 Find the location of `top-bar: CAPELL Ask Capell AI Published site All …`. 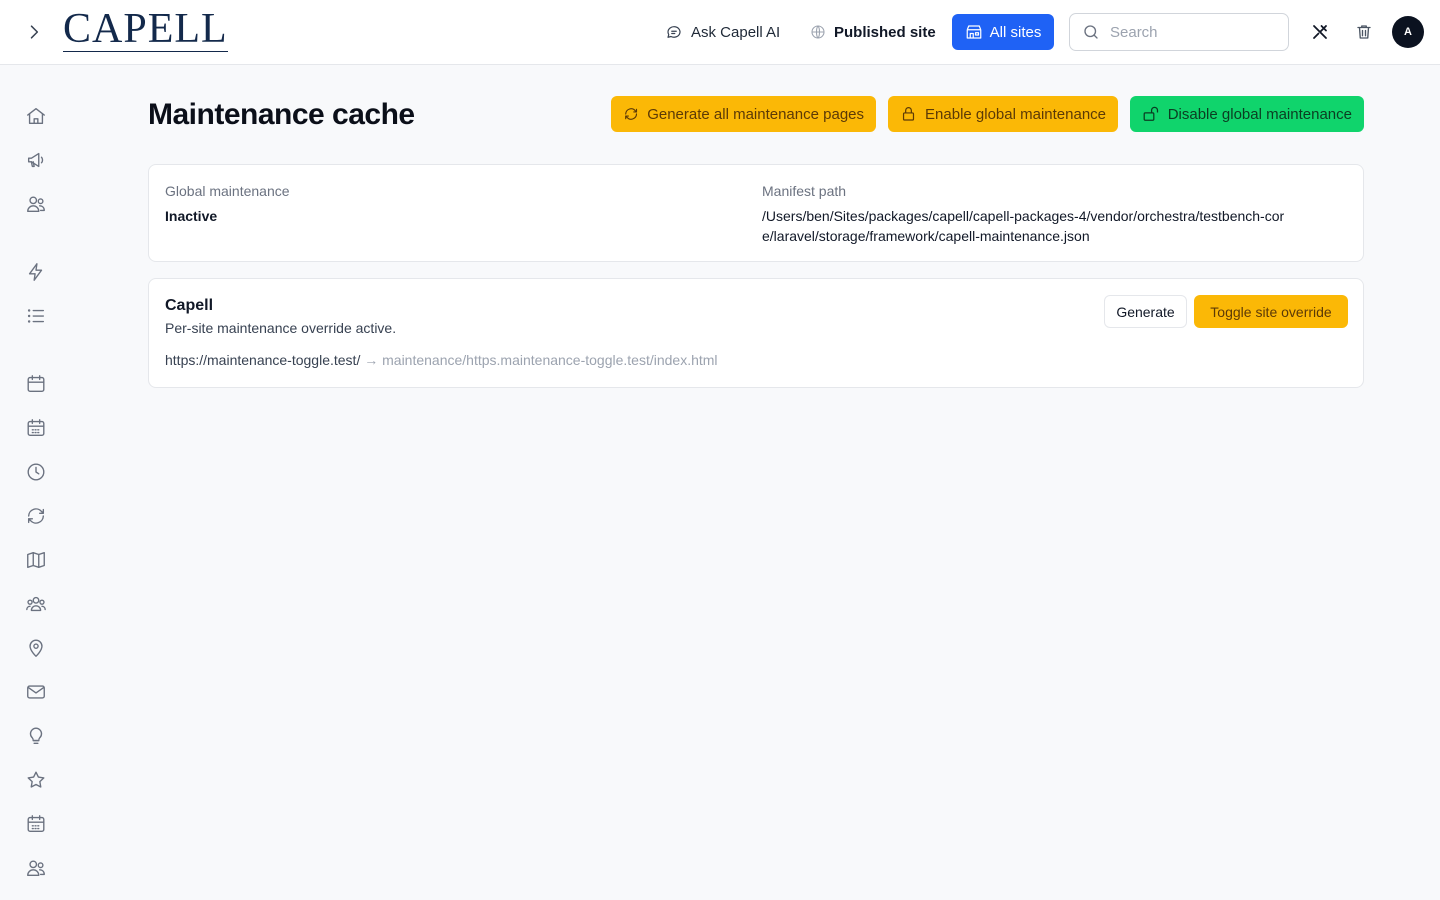

top-bar: CAPELL Ask Capell AI Published site All … is located at coordinates (720, 32).